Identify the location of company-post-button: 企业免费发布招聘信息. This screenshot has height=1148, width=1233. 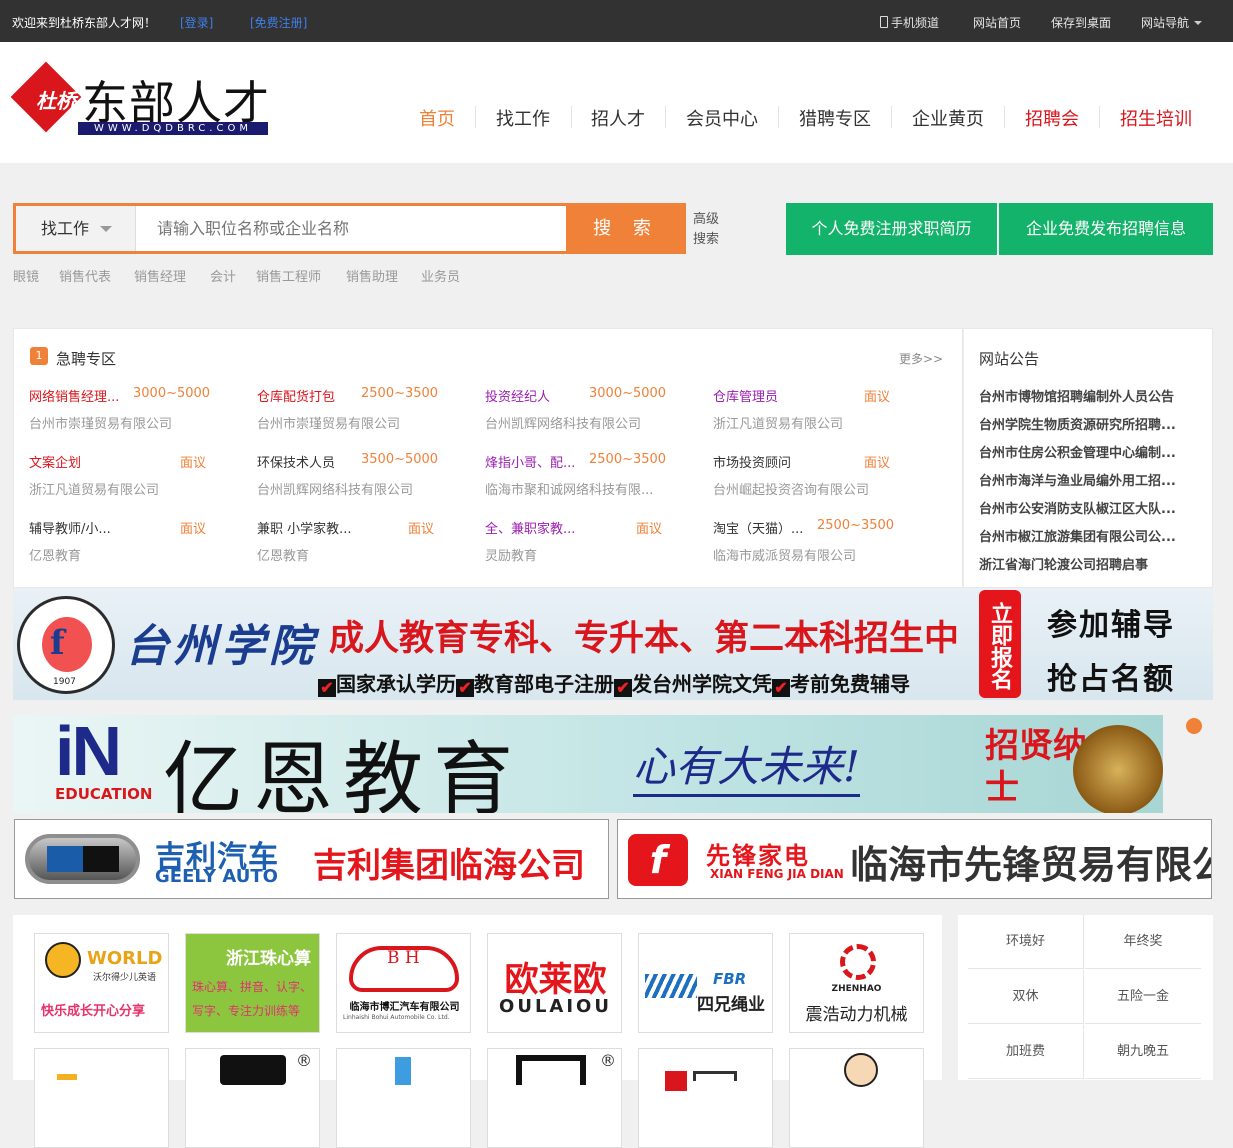
(1106, 229).